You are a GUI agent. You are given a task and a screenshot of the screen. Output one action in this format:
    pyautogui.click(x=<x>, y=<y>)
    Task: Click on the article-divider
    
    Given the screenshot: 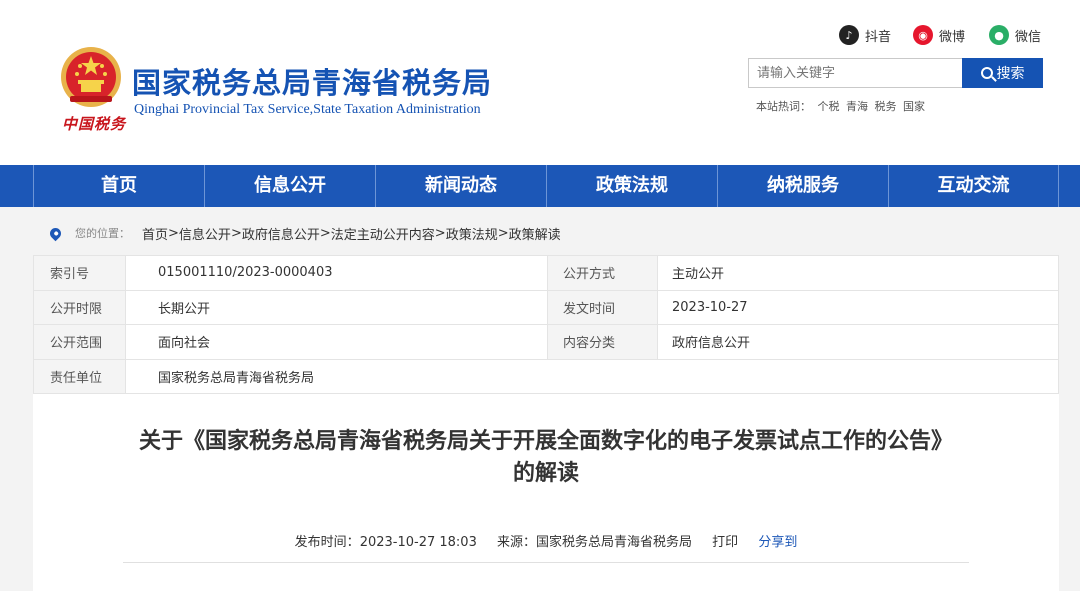 What is the action you would take?
    pyautogui.click(x=546, y=562)
    